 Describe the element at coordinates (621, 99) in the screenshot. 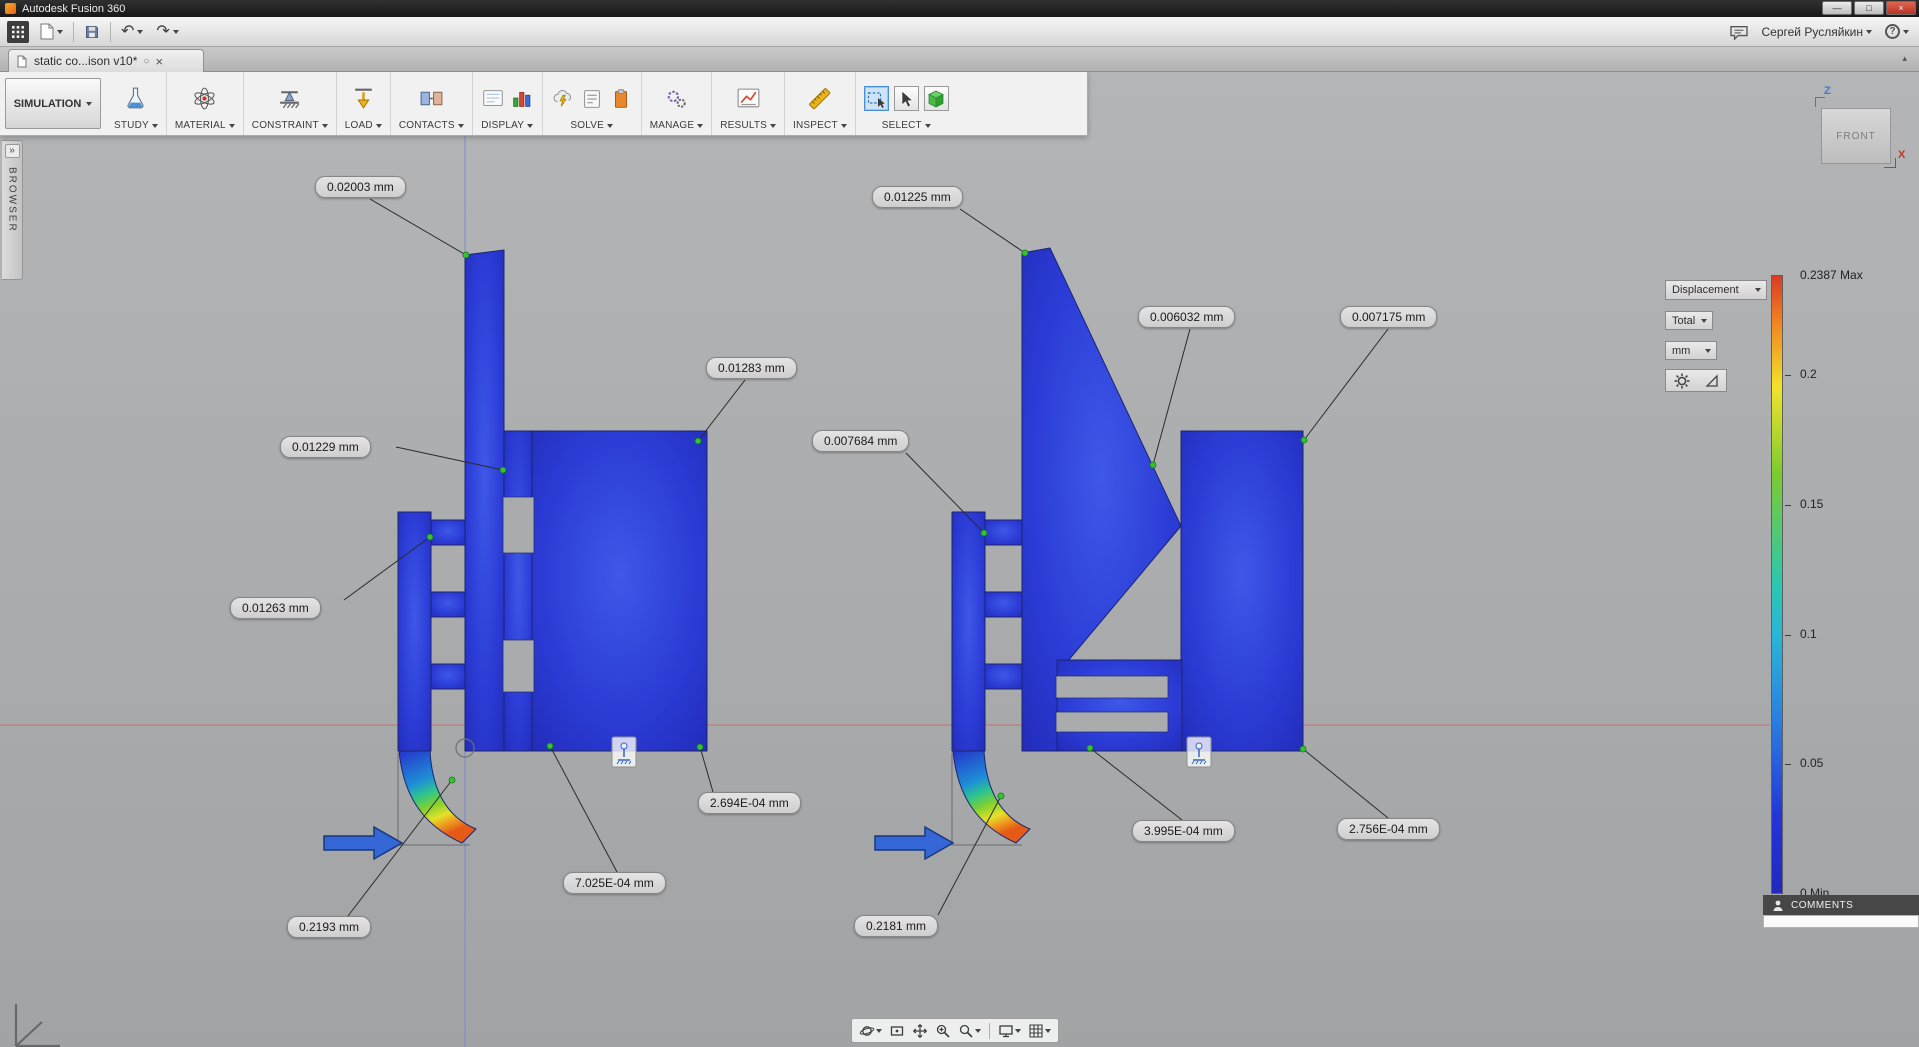

I see `solve-job-icon` at that location.